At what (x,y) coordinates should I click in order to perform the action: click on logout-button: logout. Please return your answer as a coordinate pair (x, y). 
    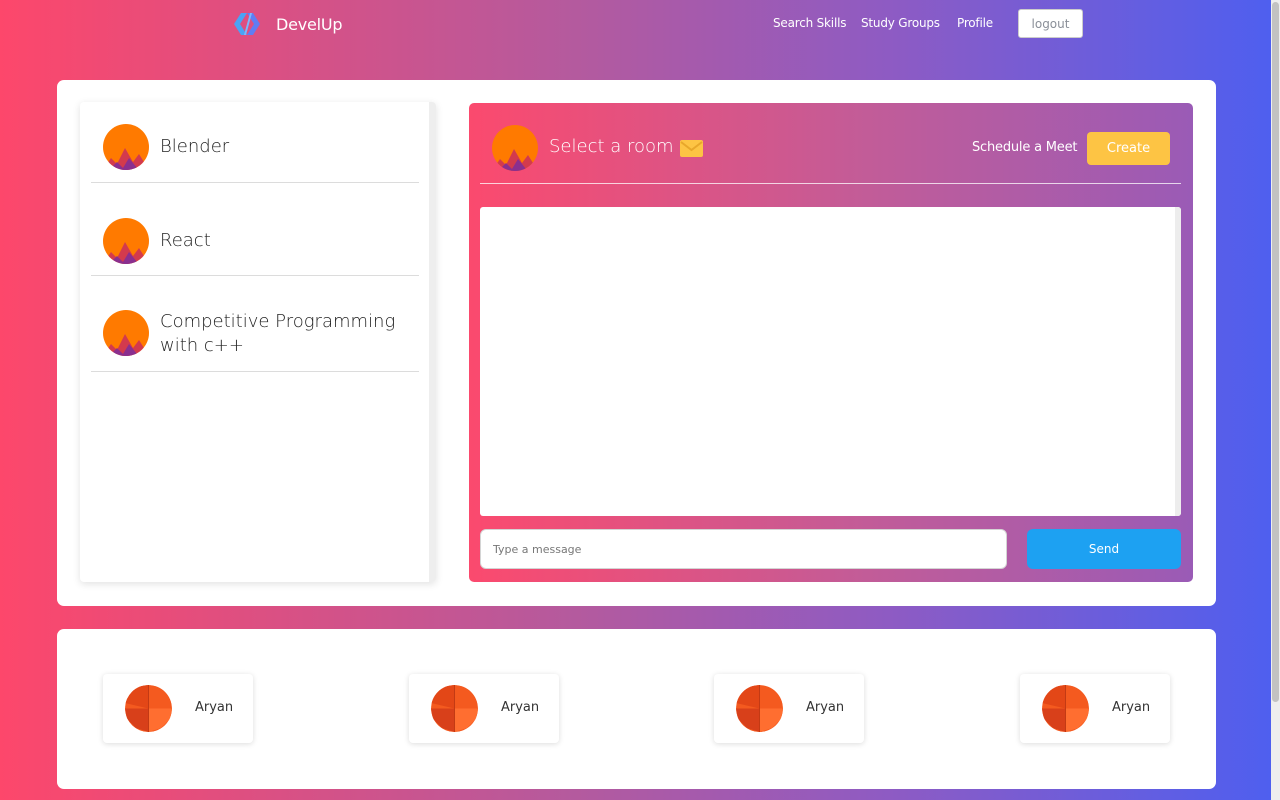
    Looking at the image, I should click on (1050, 23).